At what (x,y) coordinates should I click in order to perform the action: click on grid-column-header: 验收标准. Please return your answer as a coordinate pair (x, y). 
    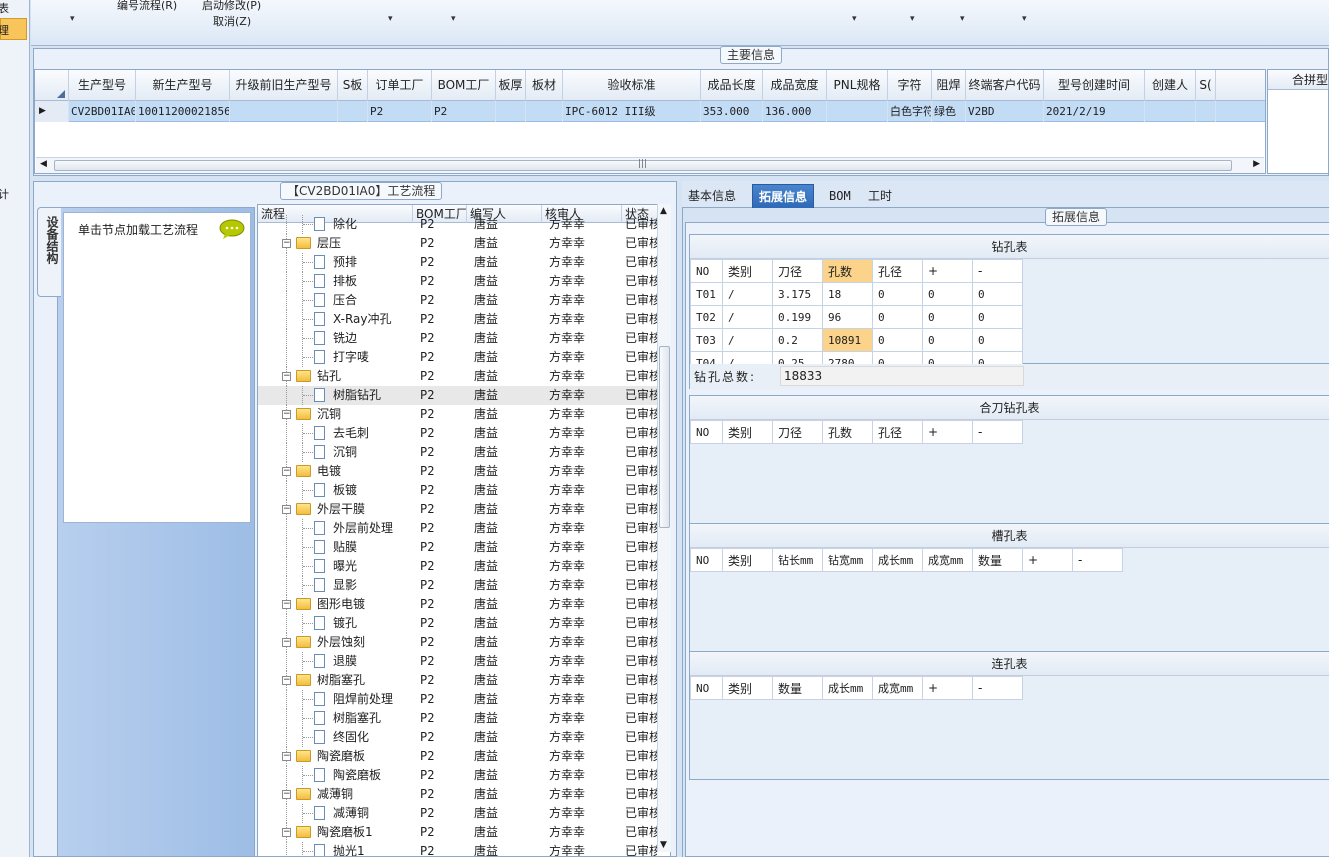
    Looking at the image, I should click on (632, 85).